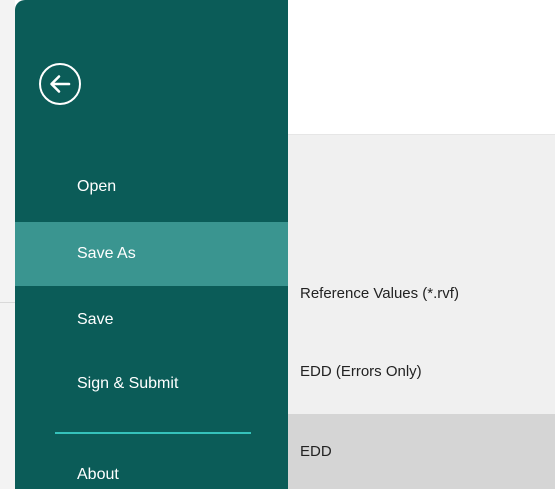  What do you see at coordinates (421, 67) in the screenshot?
I see `content-header-area` at bounding box center [421, 67].